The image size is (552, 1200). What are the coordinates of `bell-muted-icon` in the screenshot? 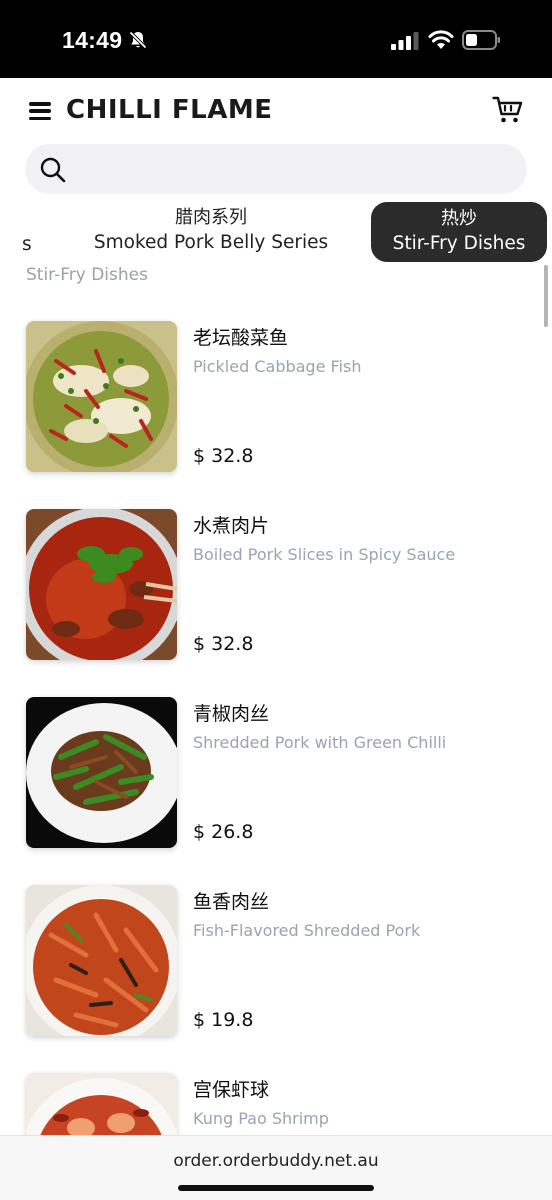 It's located at (138, 40).